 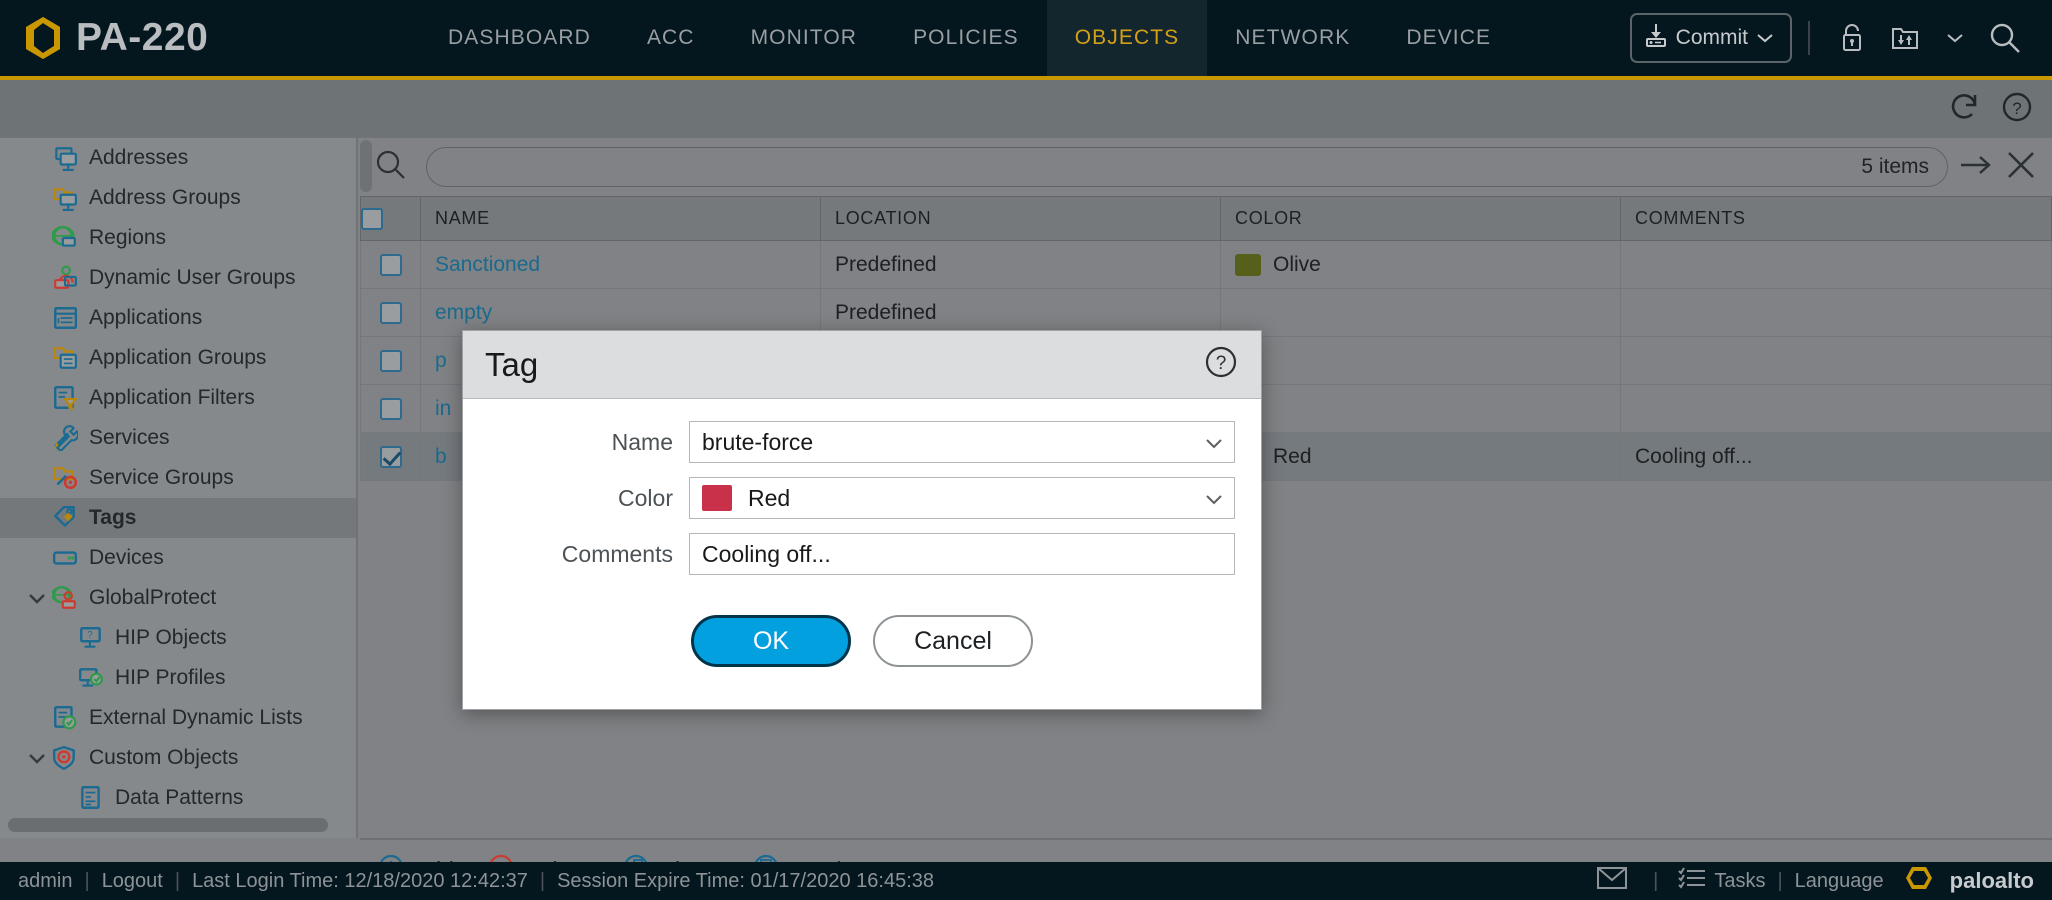 What do you see at coordinates (165, 197) in the screenshot?
I see `sidebar-item-label: Address Groups` at bounding box center [165, 197].